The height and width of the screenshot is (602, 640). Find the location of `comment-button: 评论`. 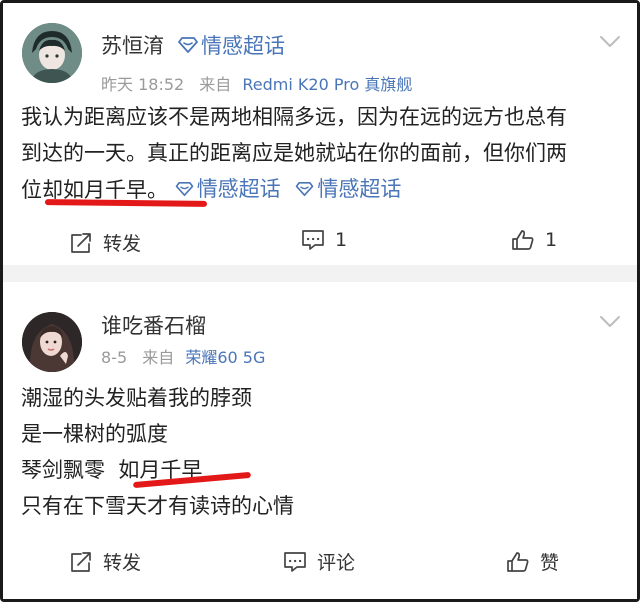

comment-button: 评论 is located at coordinates (319, 561).